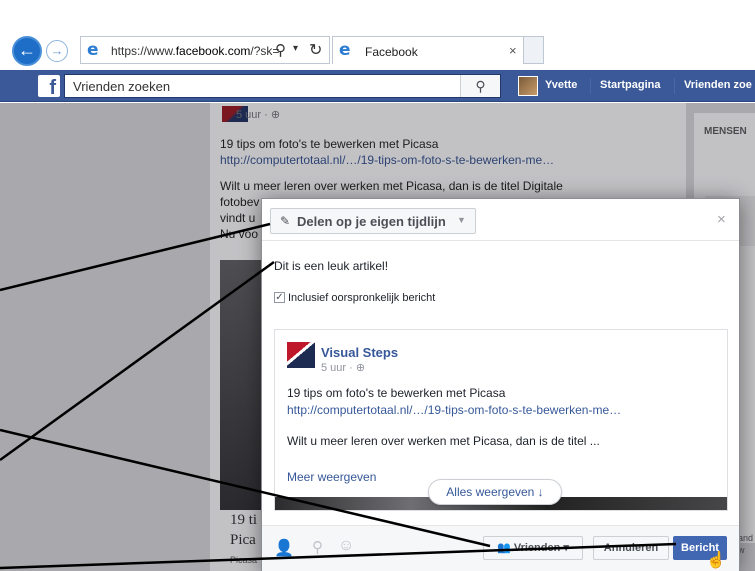  Describe the element at coordinates (244, 520) in the screenshot. I see `link-preview-title-line: 19 ti` at that location.